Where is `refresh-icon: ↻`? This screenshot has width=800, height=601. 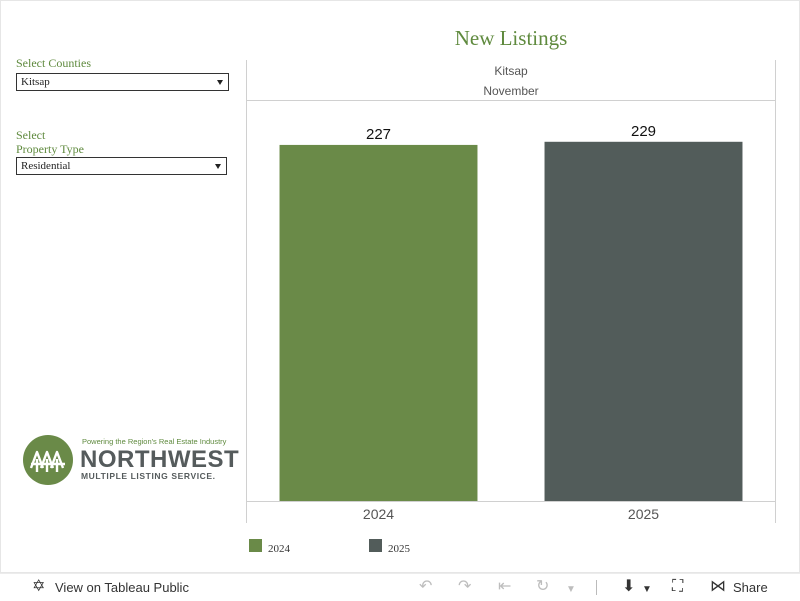 refresh-icon: ↻ is located at coordinates (542, 587).